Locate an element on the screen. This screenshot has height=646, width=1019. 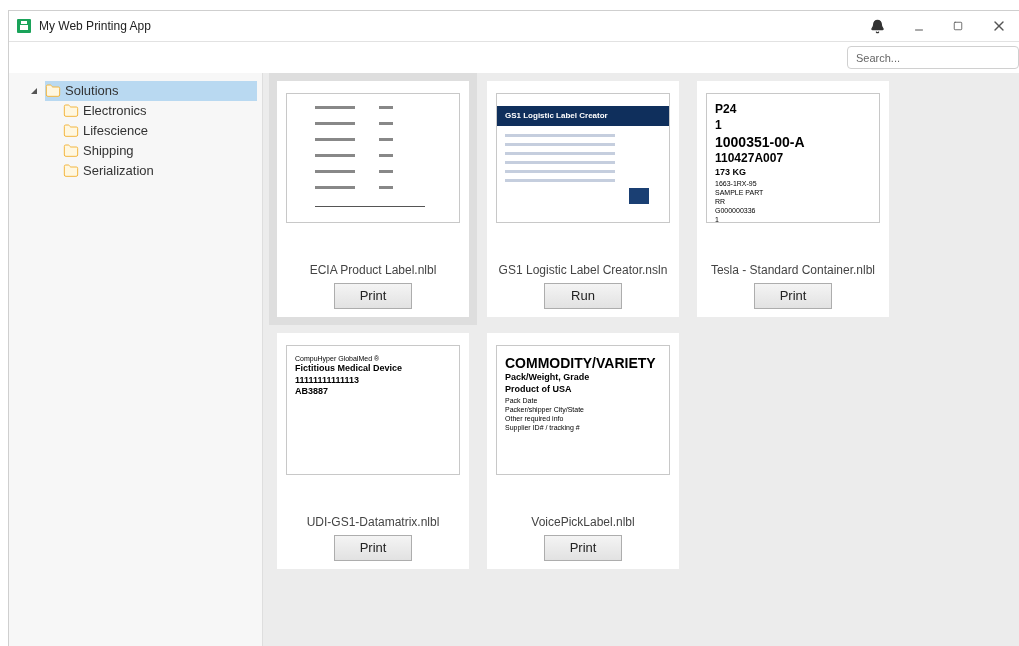
file-name: VoicePickLabel.nlbl is located at coordinates (583, 522).